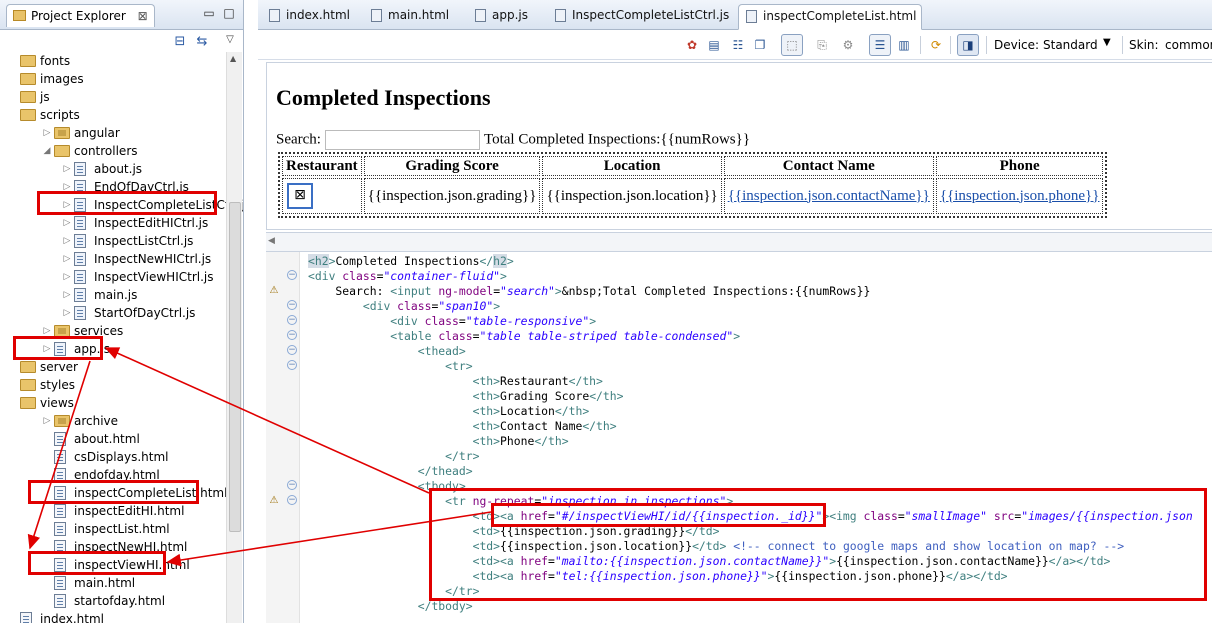  What do you see at coordinates (714, 45) in the screenshot?
I see `properties-icon: ▤` at bounding box center [714, 45].